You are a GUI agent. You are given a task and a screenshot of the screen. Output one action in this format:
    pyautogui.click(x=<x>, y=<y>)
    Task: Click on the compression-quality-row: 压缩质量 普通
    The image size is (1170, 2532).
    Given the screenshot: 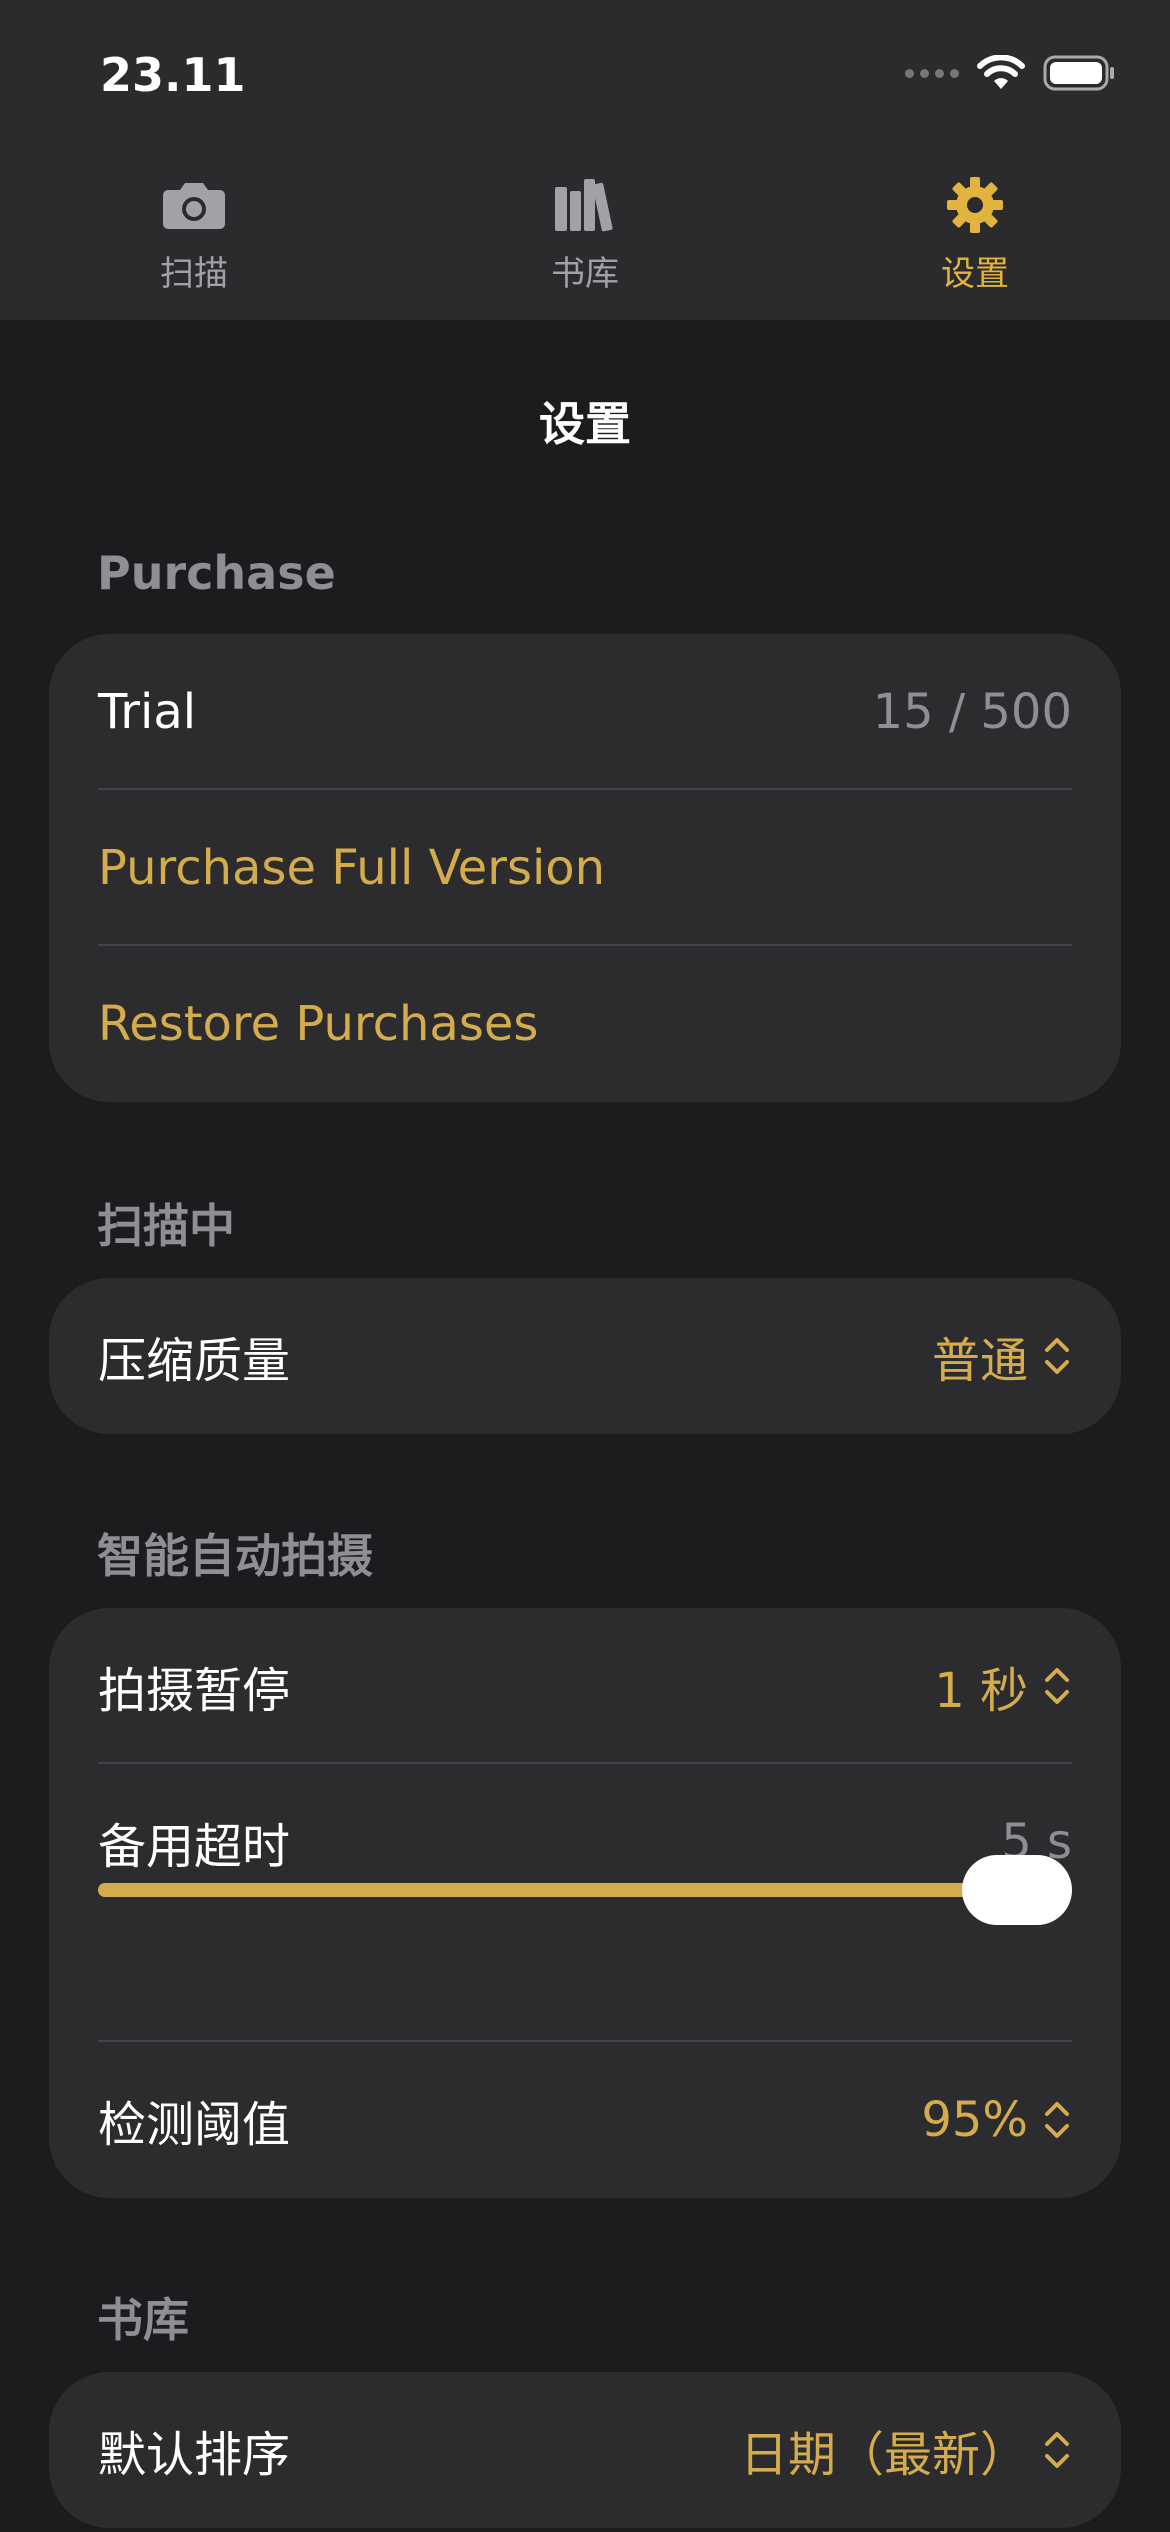 What is the action you would take?
    pyautogui.click(x=585, y=1356)
    